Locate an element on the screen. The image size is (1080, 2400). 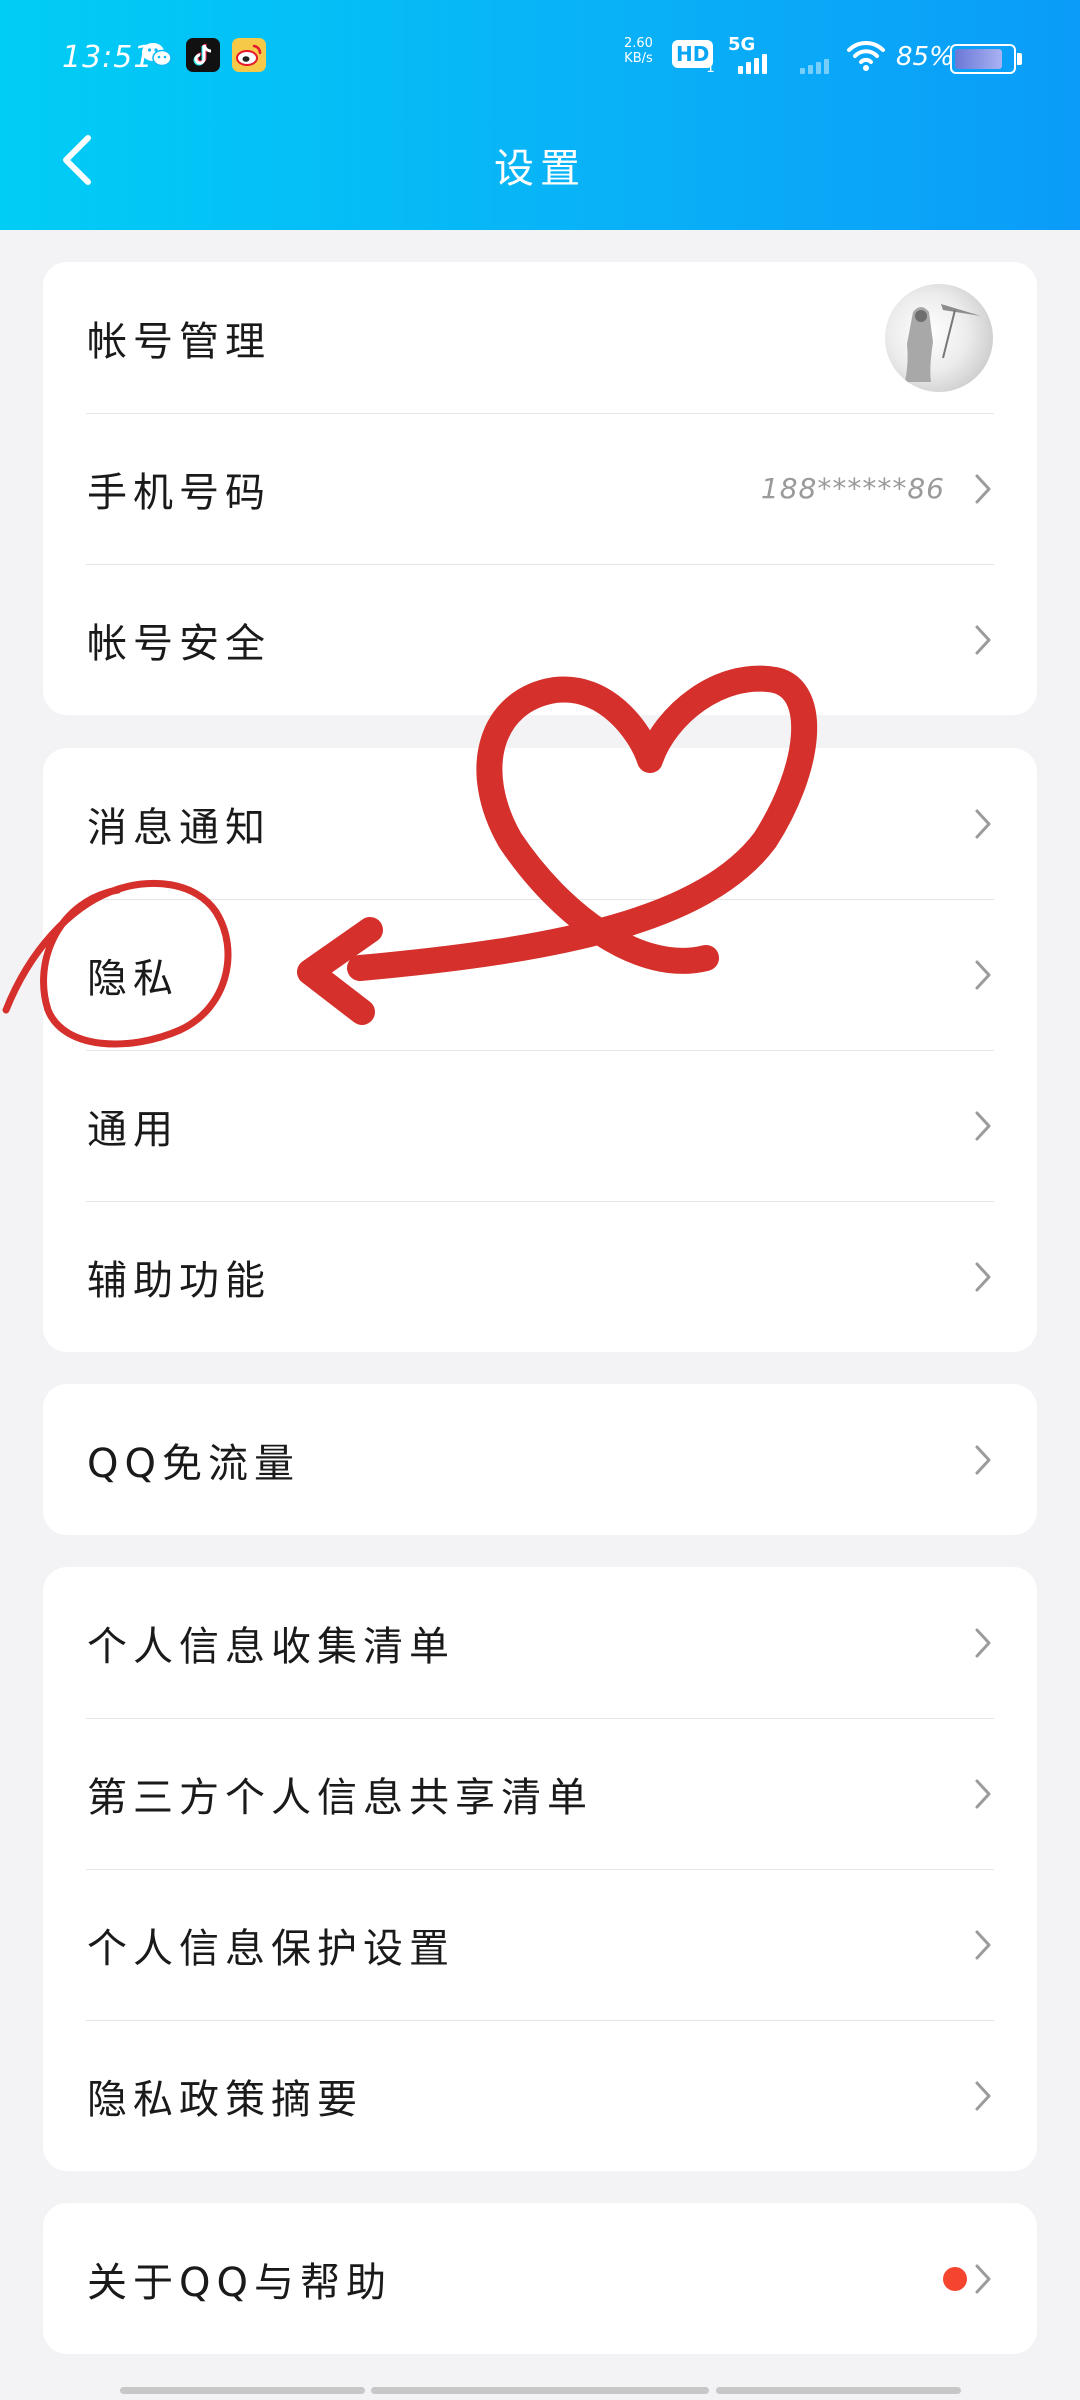
settings-row-account-management: 帐号管理 is located at coordinates (540, 337).